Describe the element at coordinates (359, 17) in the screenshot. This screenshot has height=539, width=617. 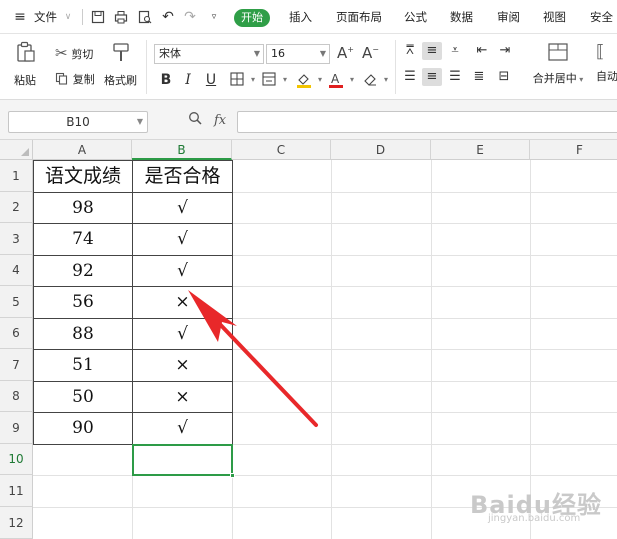
I see `tab-page-layout: 页面布局` at that location.